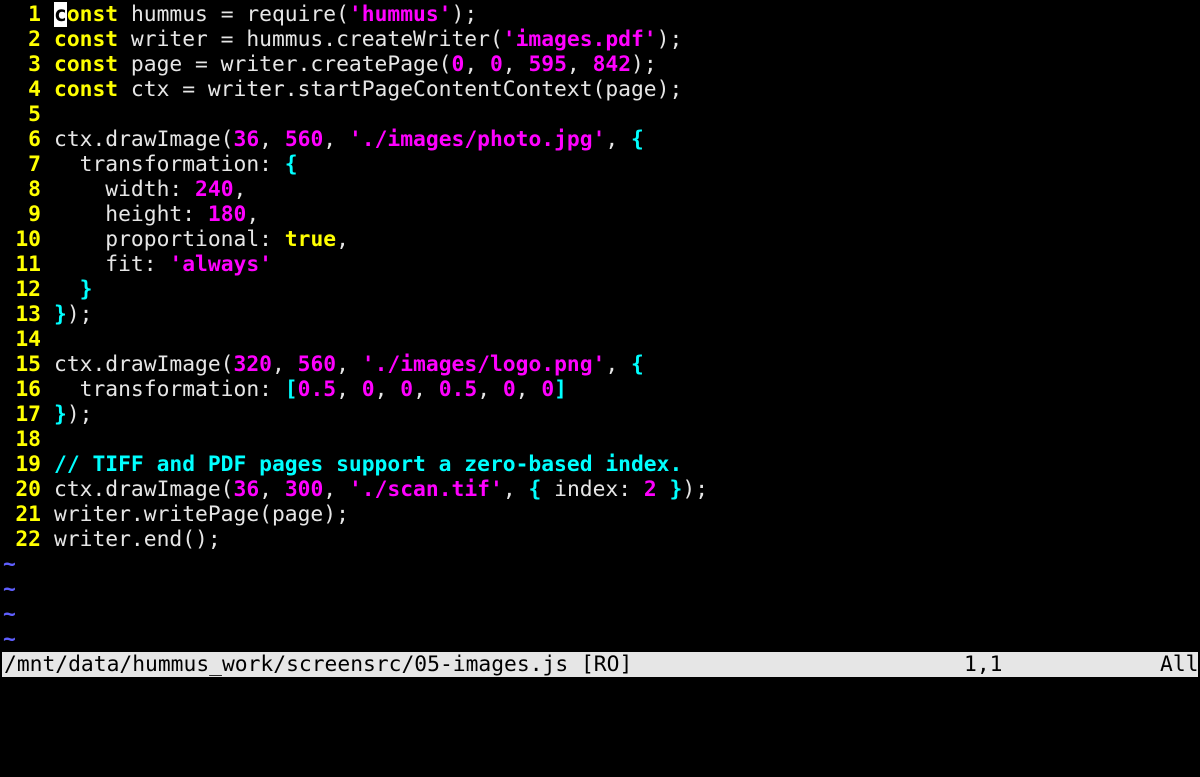  I want to click on code-text: transformation: {, so click(176, 164).